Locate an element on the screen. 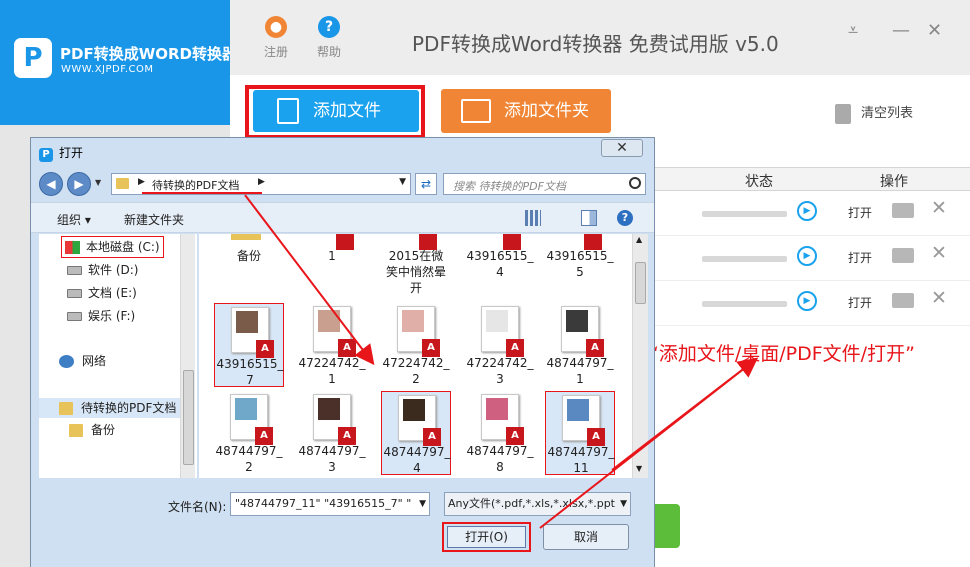  file-item-48744797-11: A 48744797_ 11 is located at coordinates (580, 433).